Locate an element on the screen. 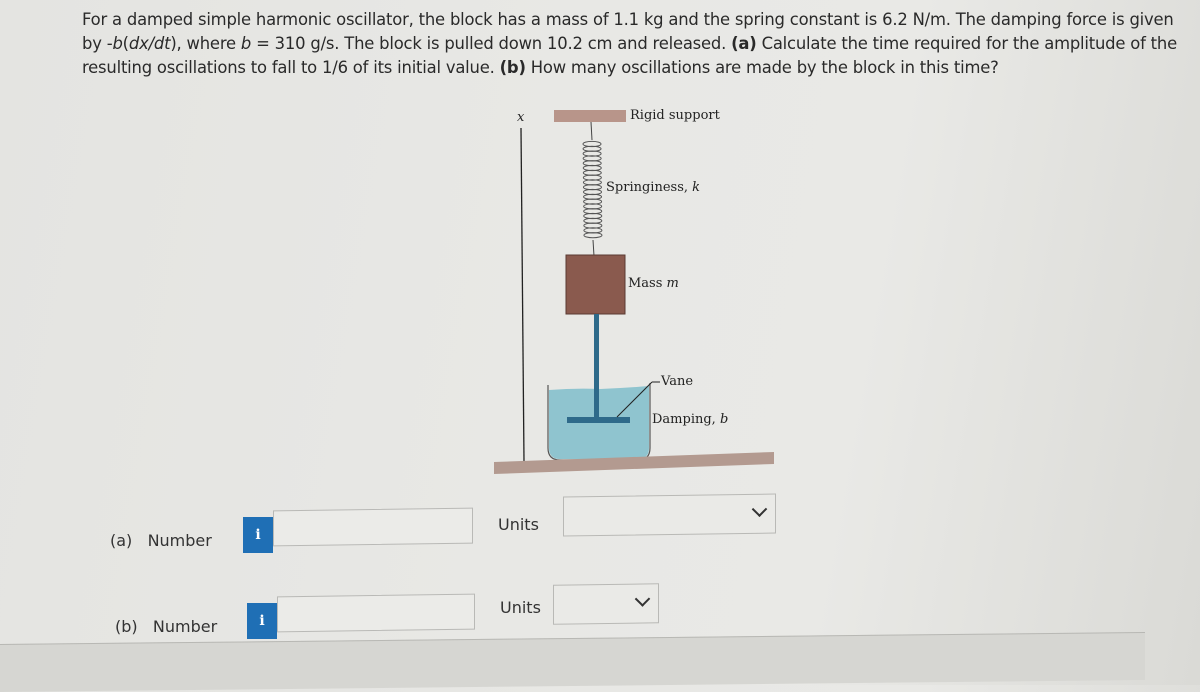 The height and width of the screenshot is (692, 1200). mass-block is located at coordinates (595, 284).